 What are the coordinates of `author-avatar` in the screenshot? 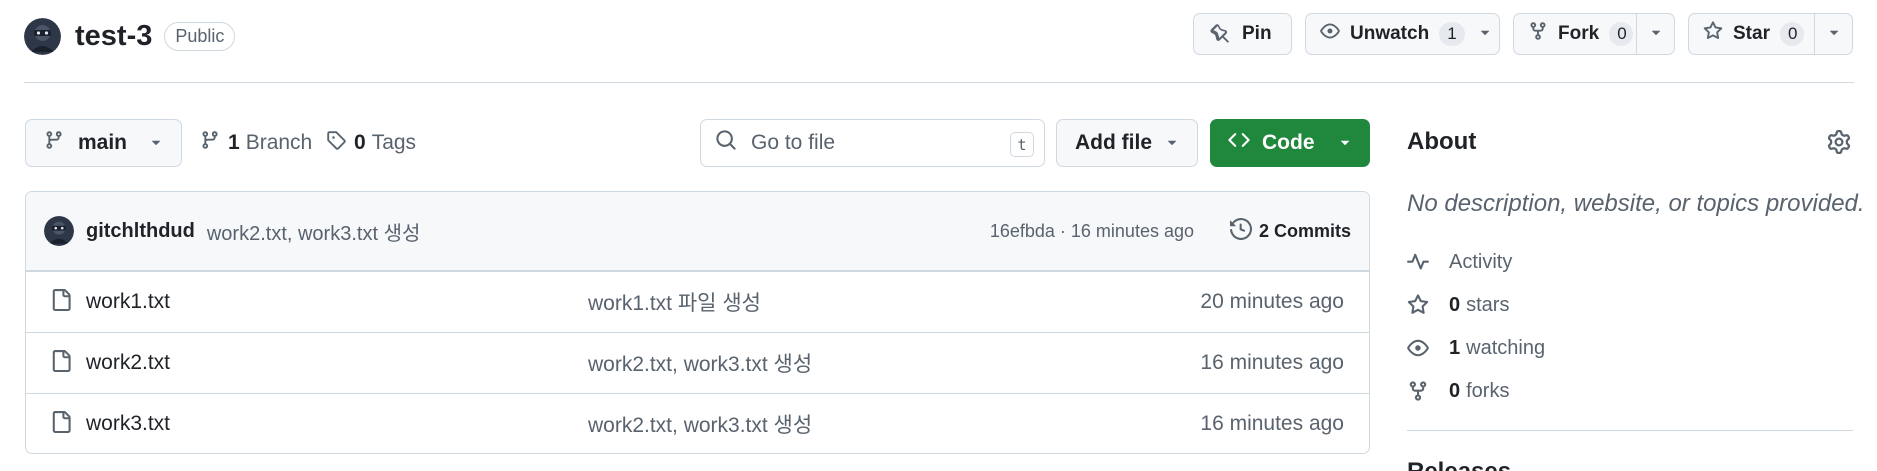 It's located at (59, 231).